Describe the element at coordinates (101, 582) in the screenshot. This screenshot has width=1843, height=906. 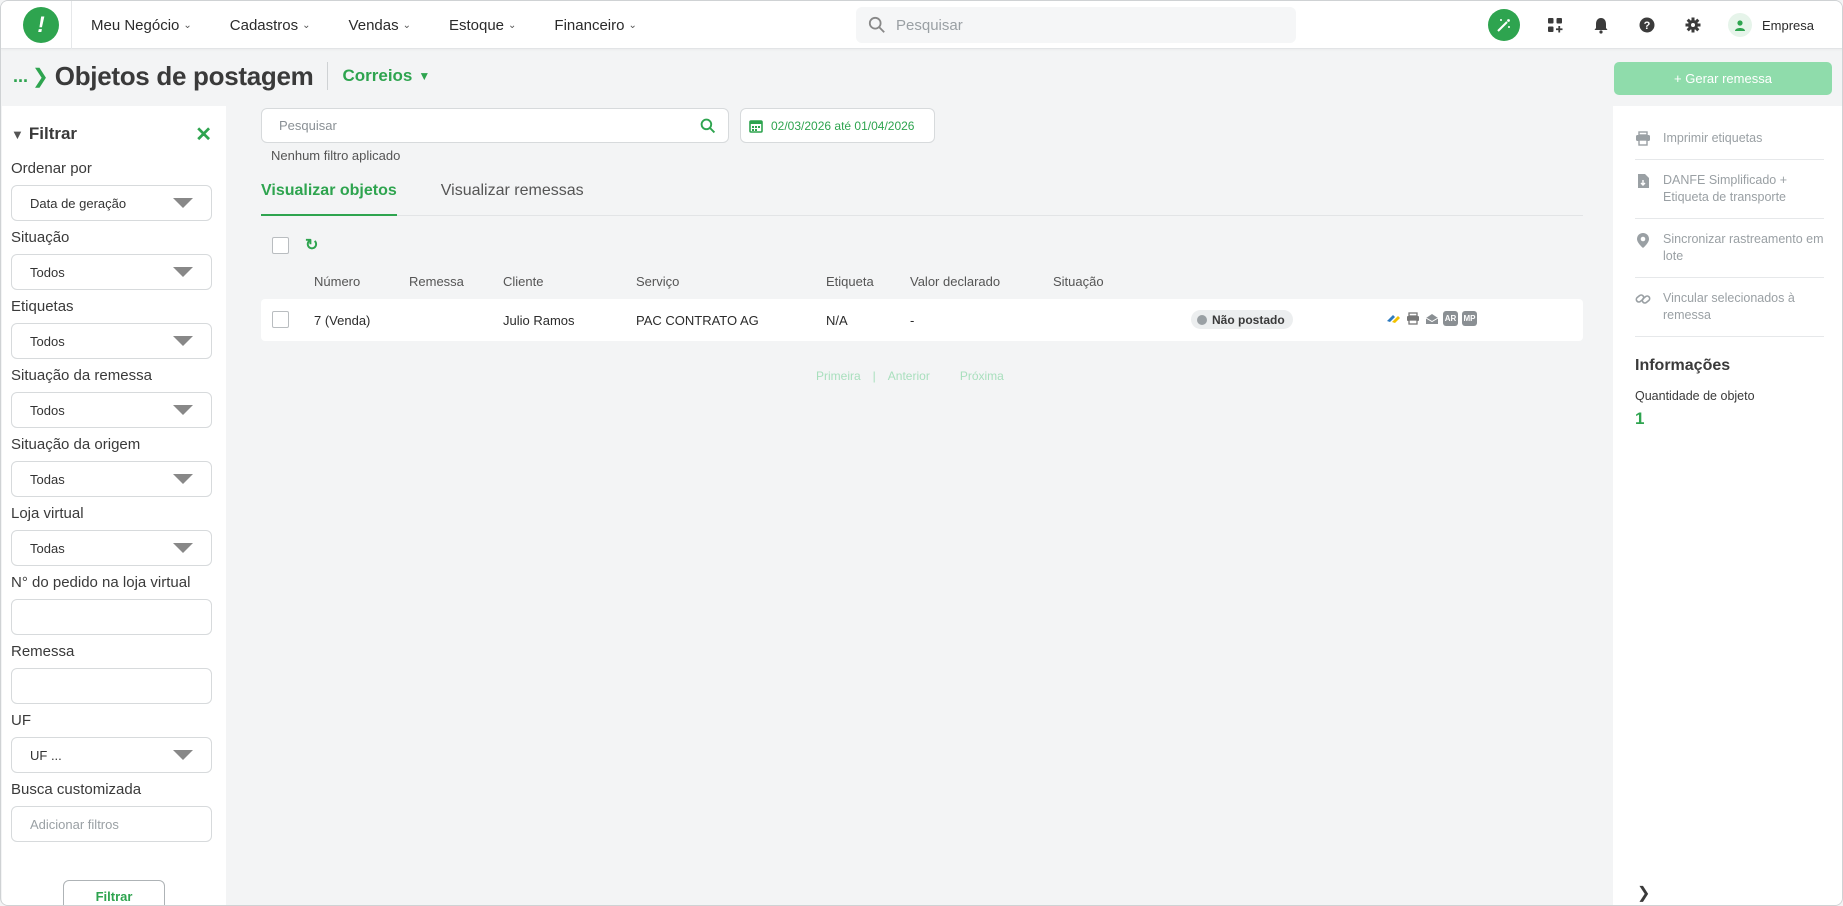
I see `order-number-label: N° do pedido na loja virtual` at that location.